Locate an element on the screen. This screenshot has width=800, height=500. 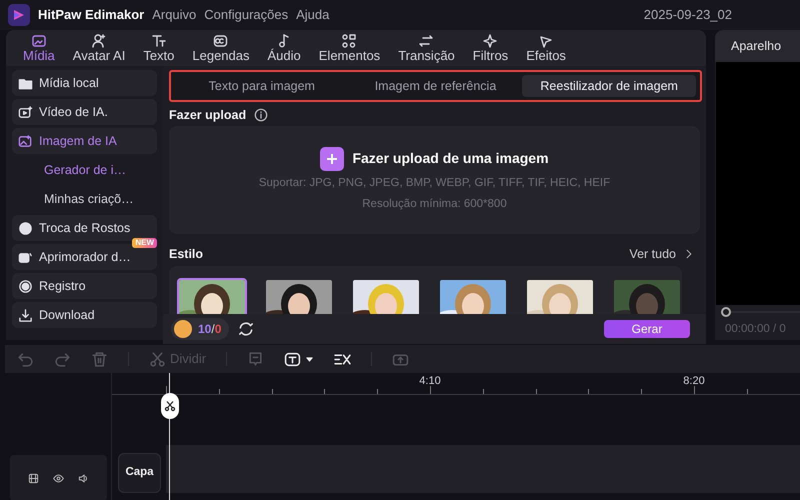
info-icon is located at coordinates (261, 115).